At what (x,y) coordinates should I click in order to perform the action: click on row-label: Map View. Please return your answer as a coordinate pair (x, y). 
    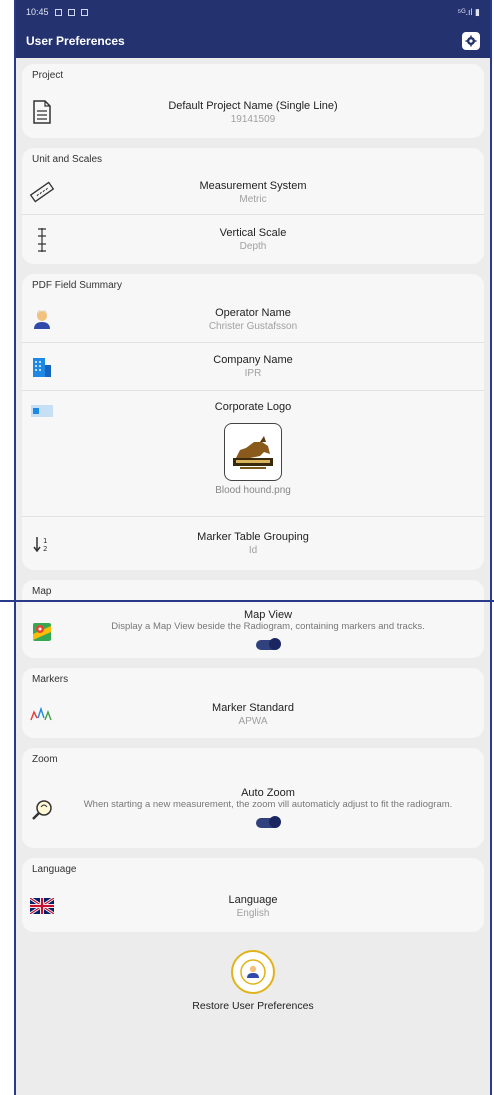
    Looking at the image, I should click on (268, 615).